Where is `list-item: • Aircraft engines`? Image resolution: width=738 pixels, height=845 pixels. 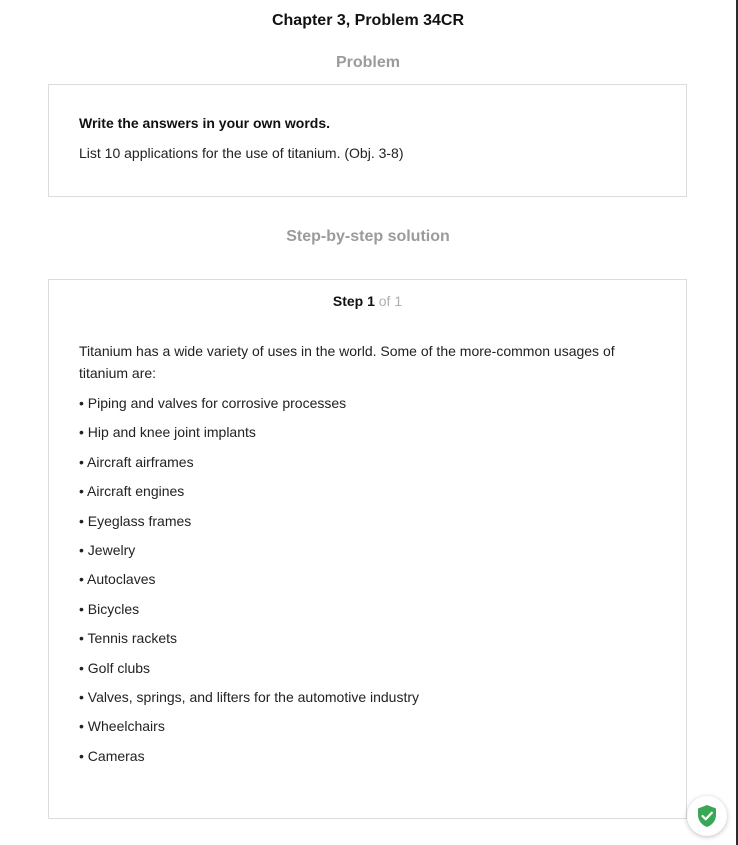 list-item: • Aircraft engines is located at coordinates (132, 491).